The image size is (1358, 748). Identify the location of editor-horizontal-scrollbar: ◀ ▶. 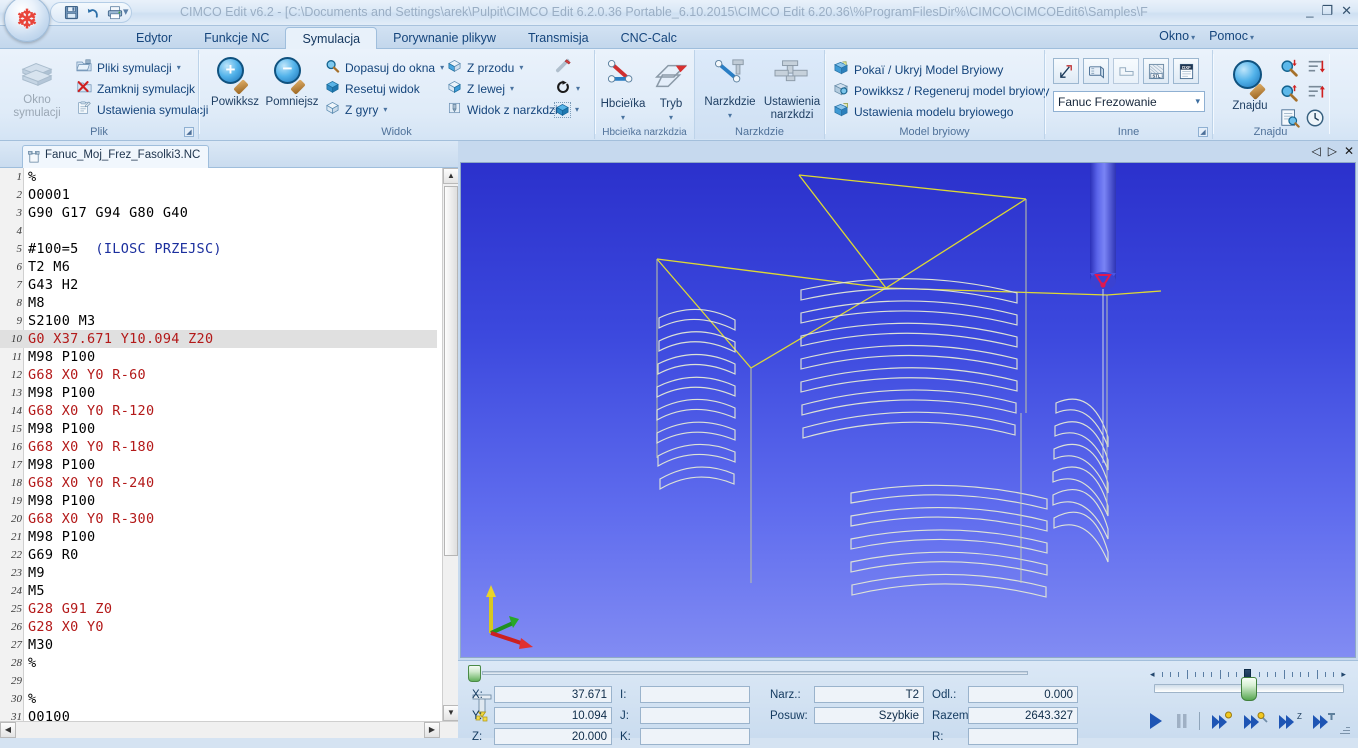
(229, 729).